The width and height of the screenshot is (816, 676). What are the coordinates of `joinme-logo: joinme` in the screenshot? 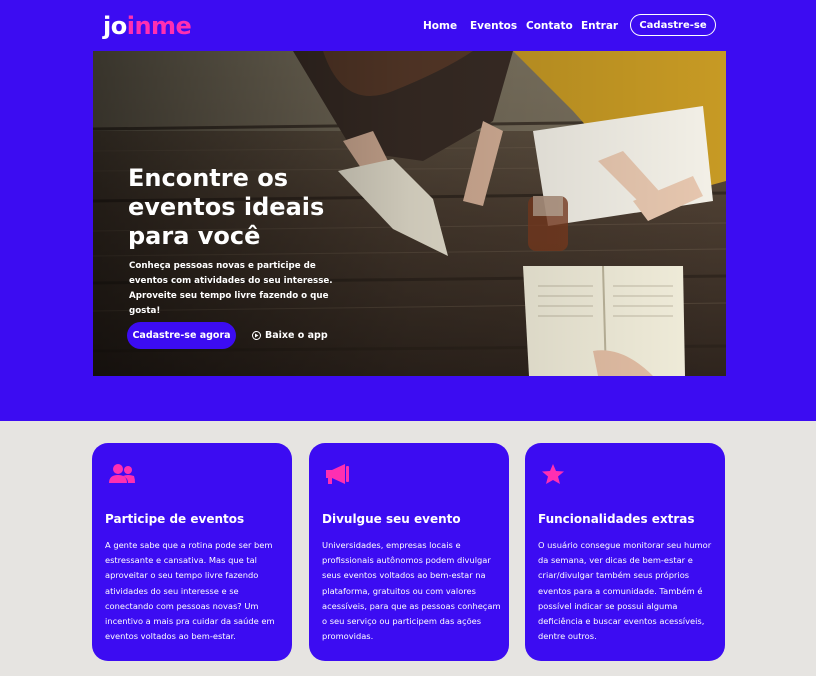 It's located at (147, 26).